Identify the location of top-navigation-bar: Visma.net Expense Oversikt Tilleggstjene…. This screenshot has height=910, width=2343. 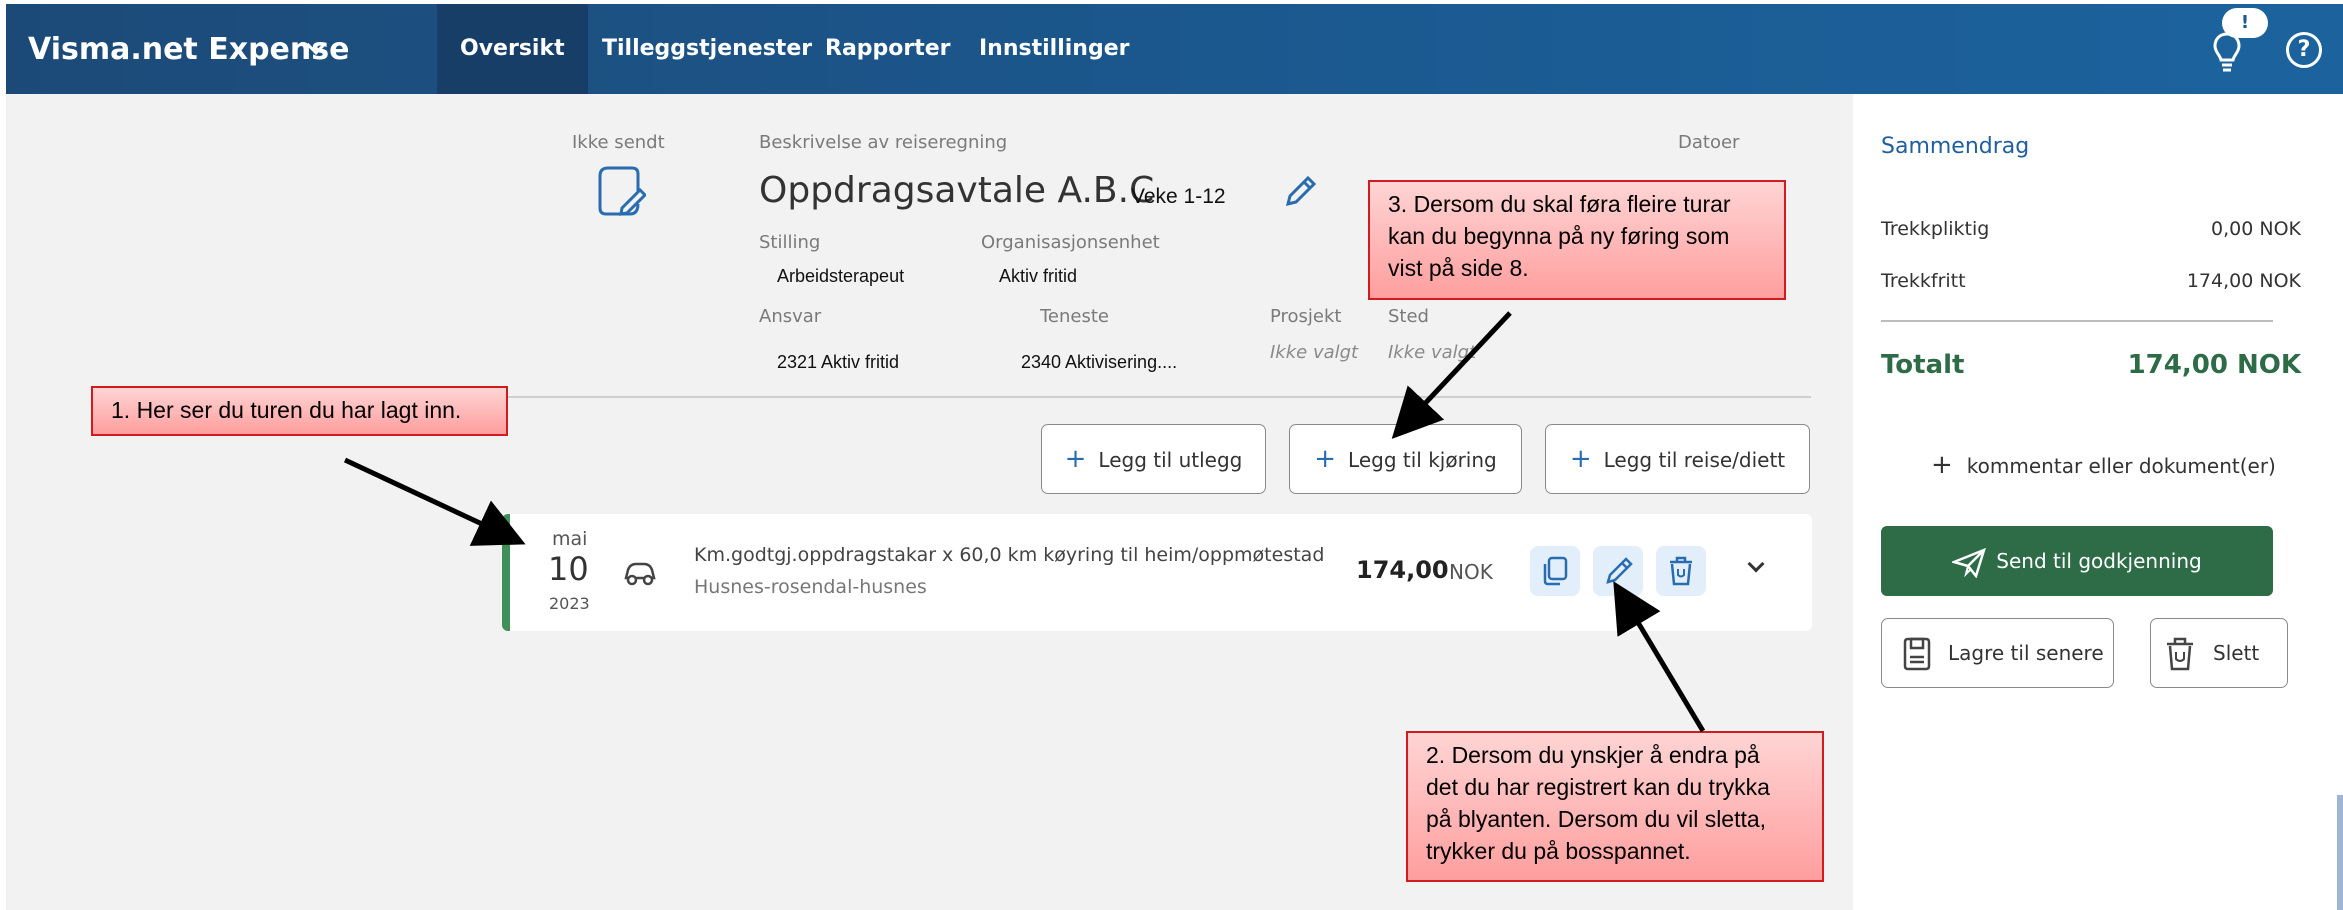
(1174, 49).